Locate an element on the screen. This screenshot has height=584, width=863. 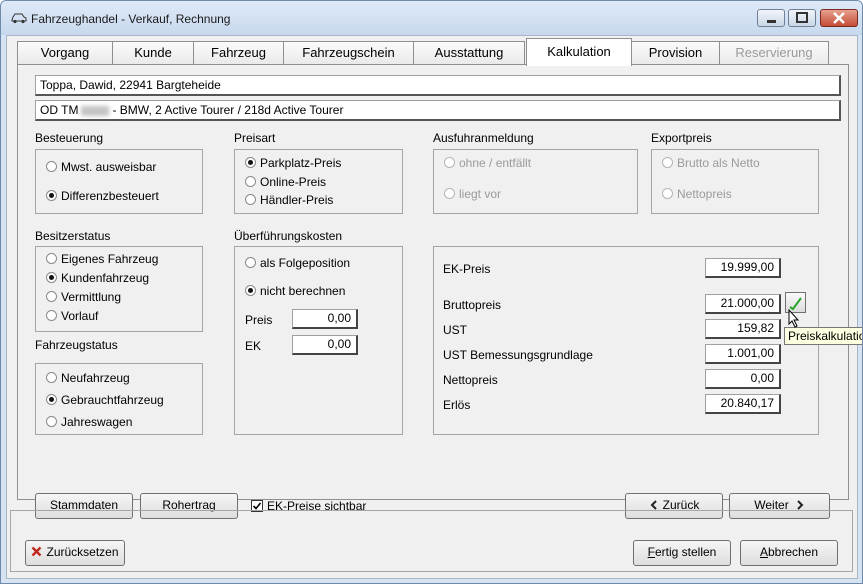
abbrechen-button: Abbrechen is located at coordinates (789, 553).